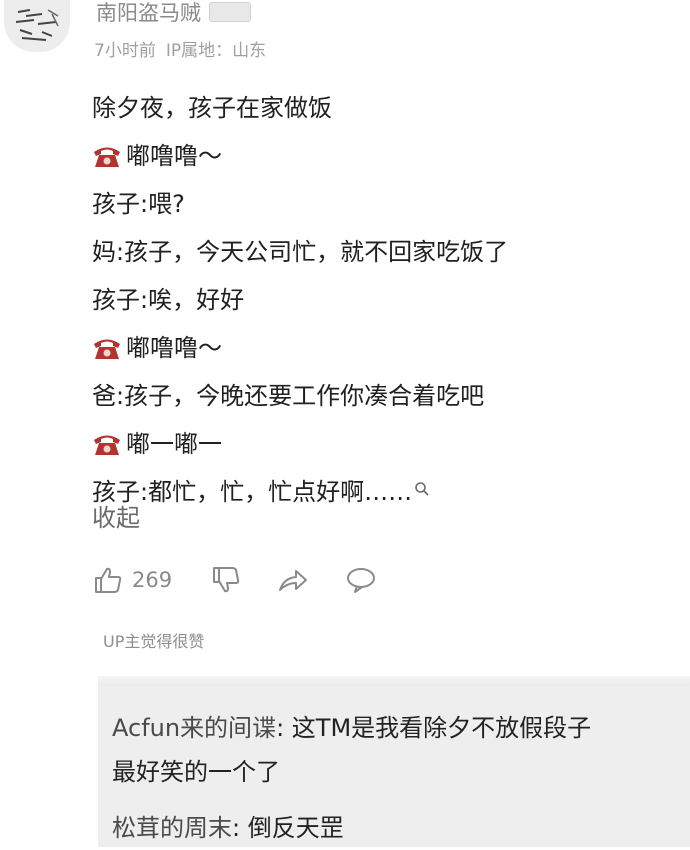 Image resolution: width=690 pixels, height=850 pixels. I want to click on reply-text: 倒反天罡, so click(295, 828).